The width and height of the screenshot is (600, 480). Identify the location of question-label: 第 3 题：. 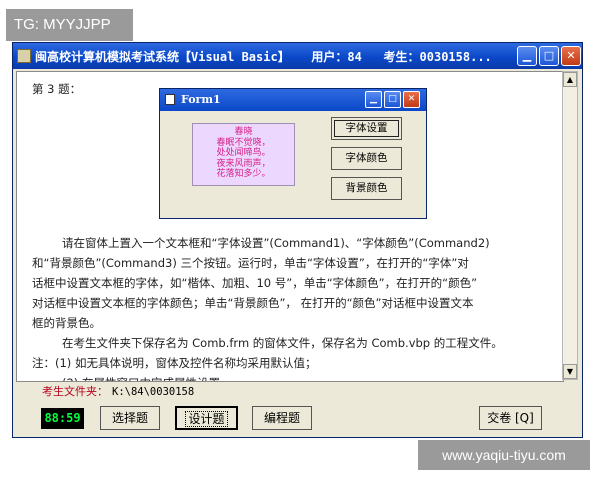
(57, 89).